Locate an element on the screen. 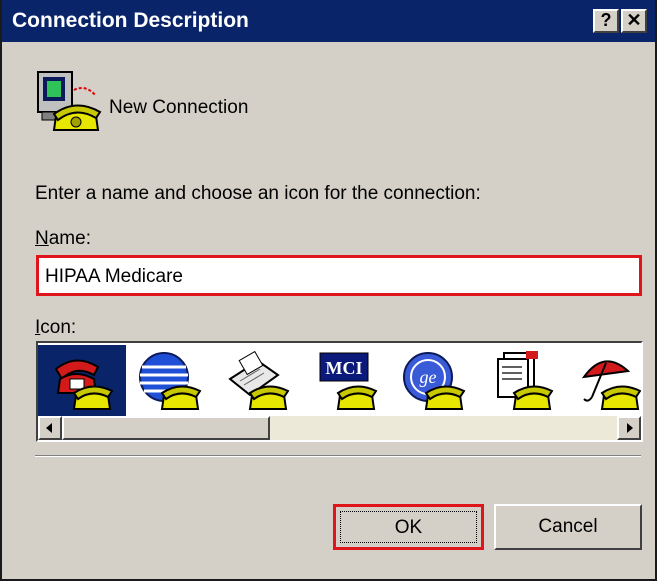  connection-name: New Connection is located at coordinates (179, 107).